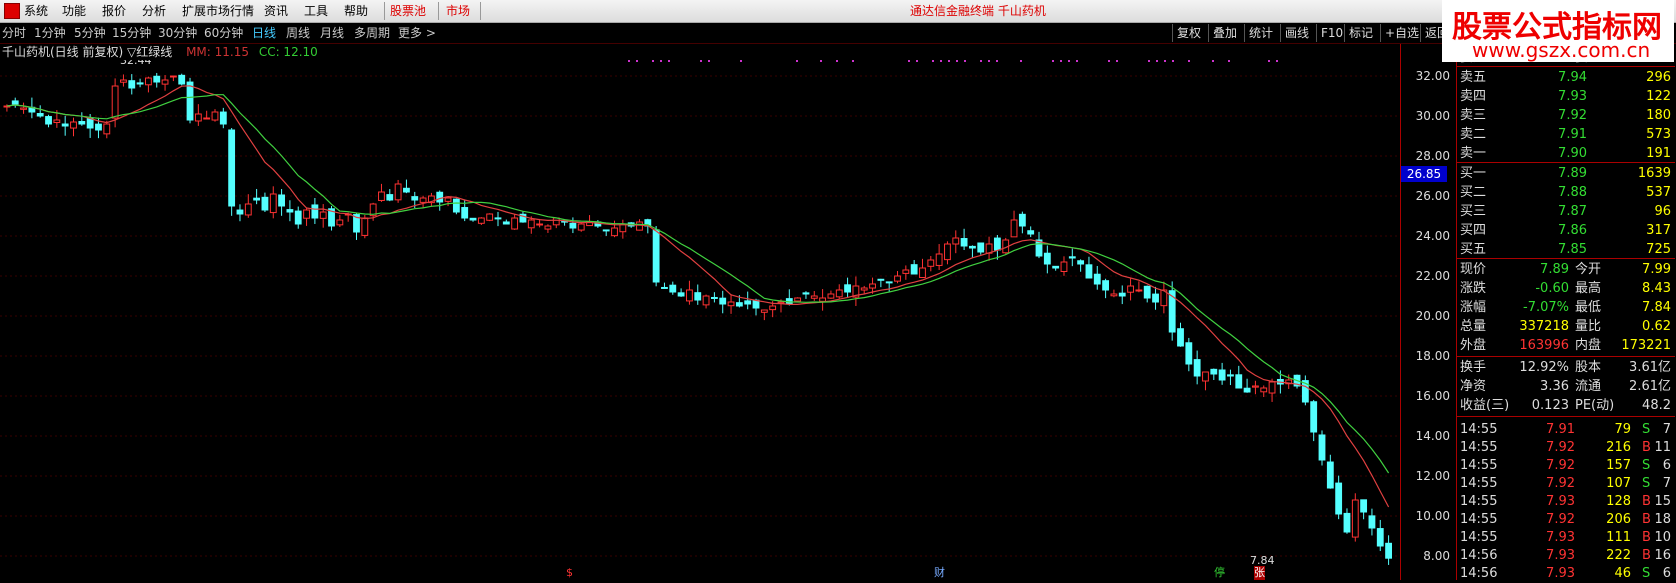 The image size is (1676, 583). What do you see at coordinates (332, 33) in the screenshot?
I see `period-tab-monthly: 月线` at bounding box center [332, 33].